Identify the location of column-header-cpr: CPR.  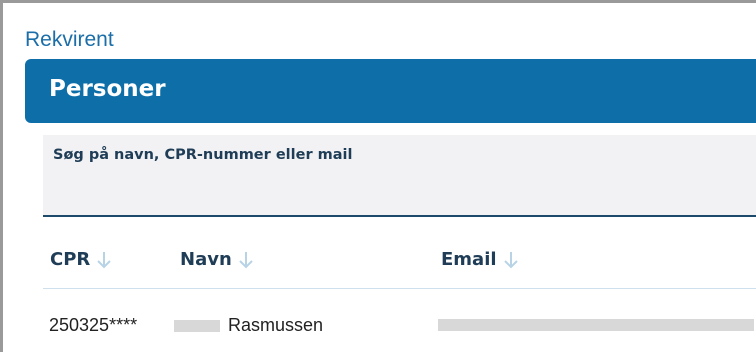
(81, 259).